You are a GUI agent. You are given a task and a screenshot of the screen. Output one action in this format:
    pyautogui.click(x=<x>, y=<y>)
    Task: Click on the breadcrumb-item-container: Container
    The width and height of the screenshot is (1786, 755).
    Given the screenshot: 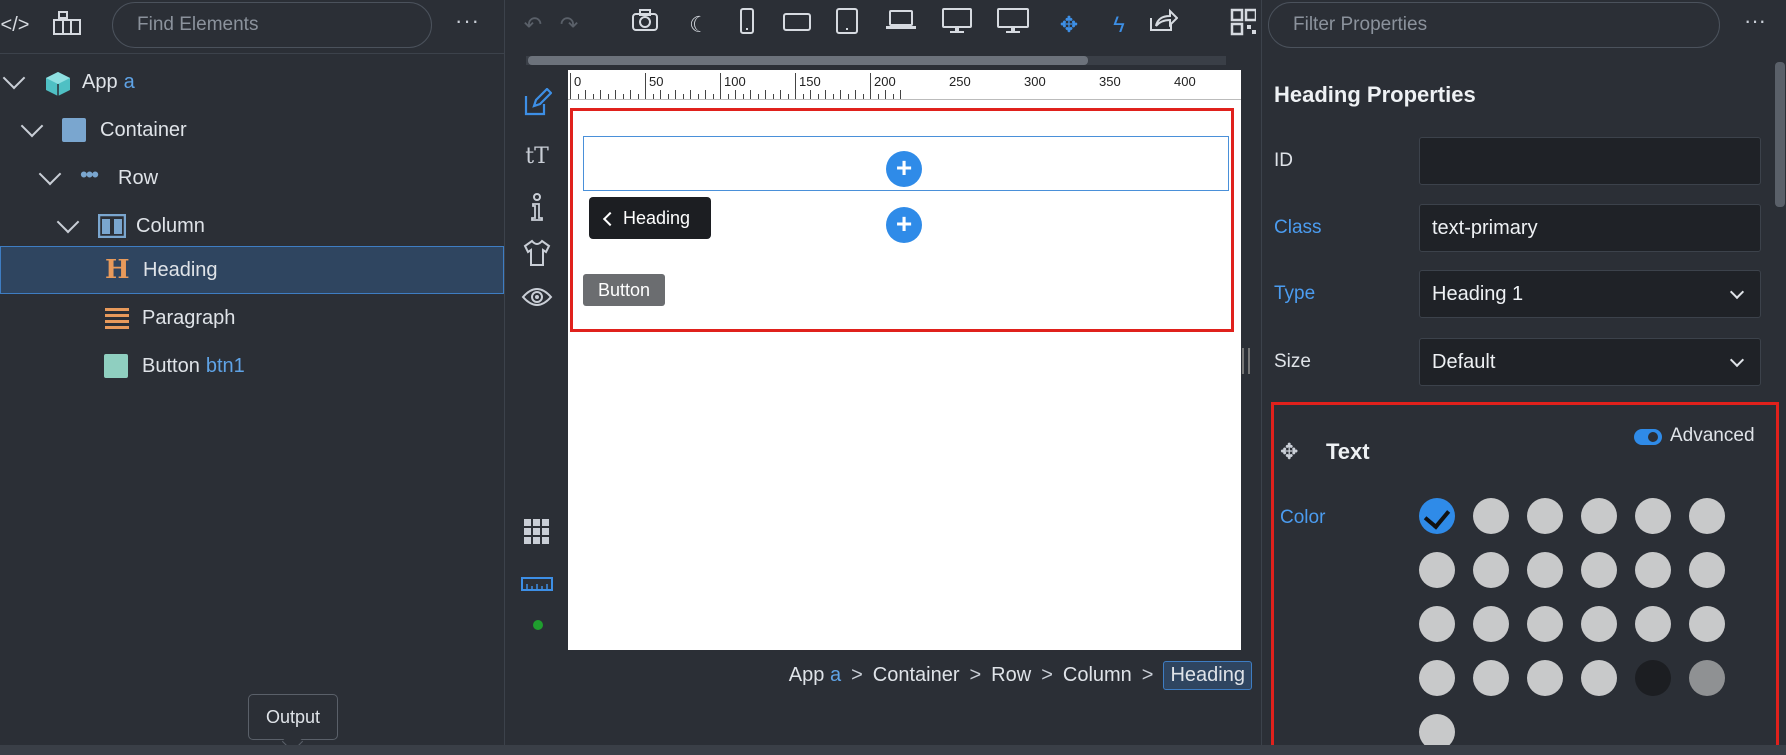 What is the action you would take?
    pyautogui.click(x=916, y=675)
    